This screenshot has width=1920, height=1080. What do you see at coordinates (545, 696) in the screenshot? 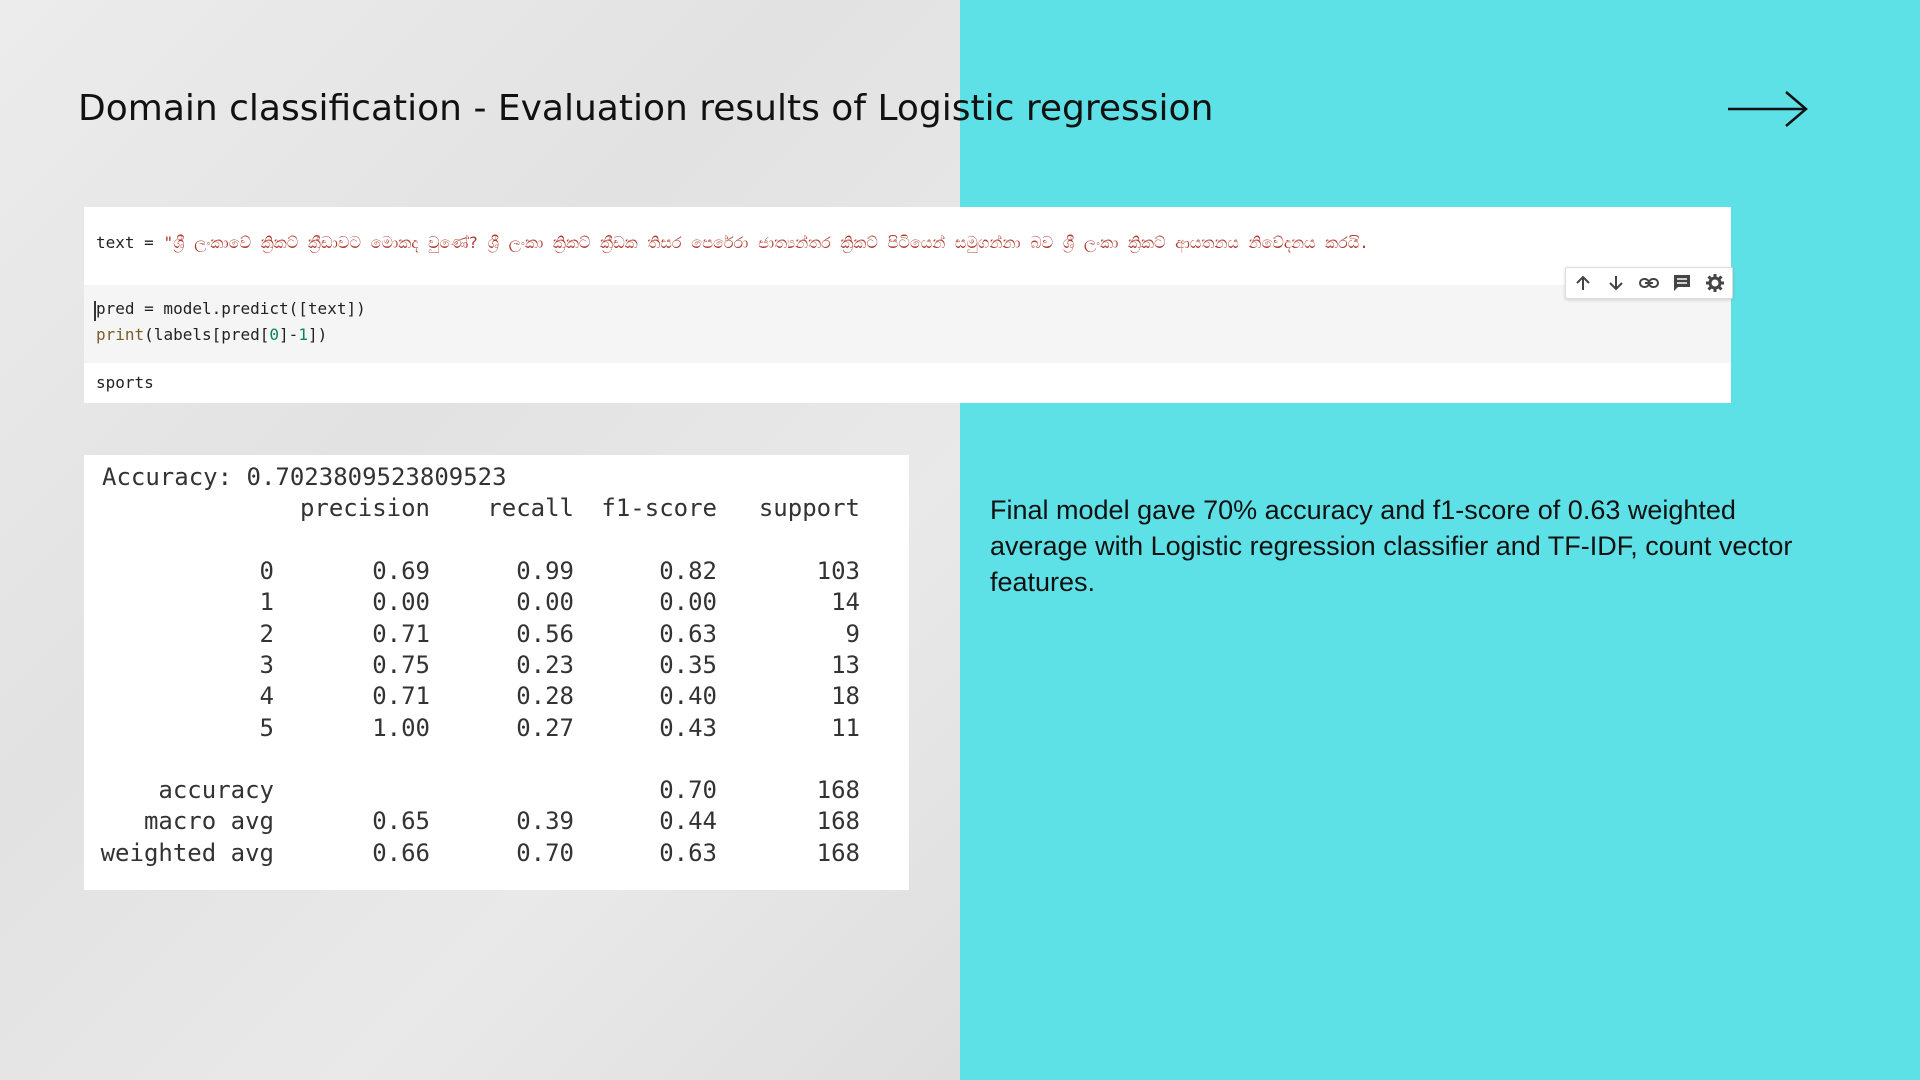
I see `table-cell: 0.28` at bounding box center [545, 696].